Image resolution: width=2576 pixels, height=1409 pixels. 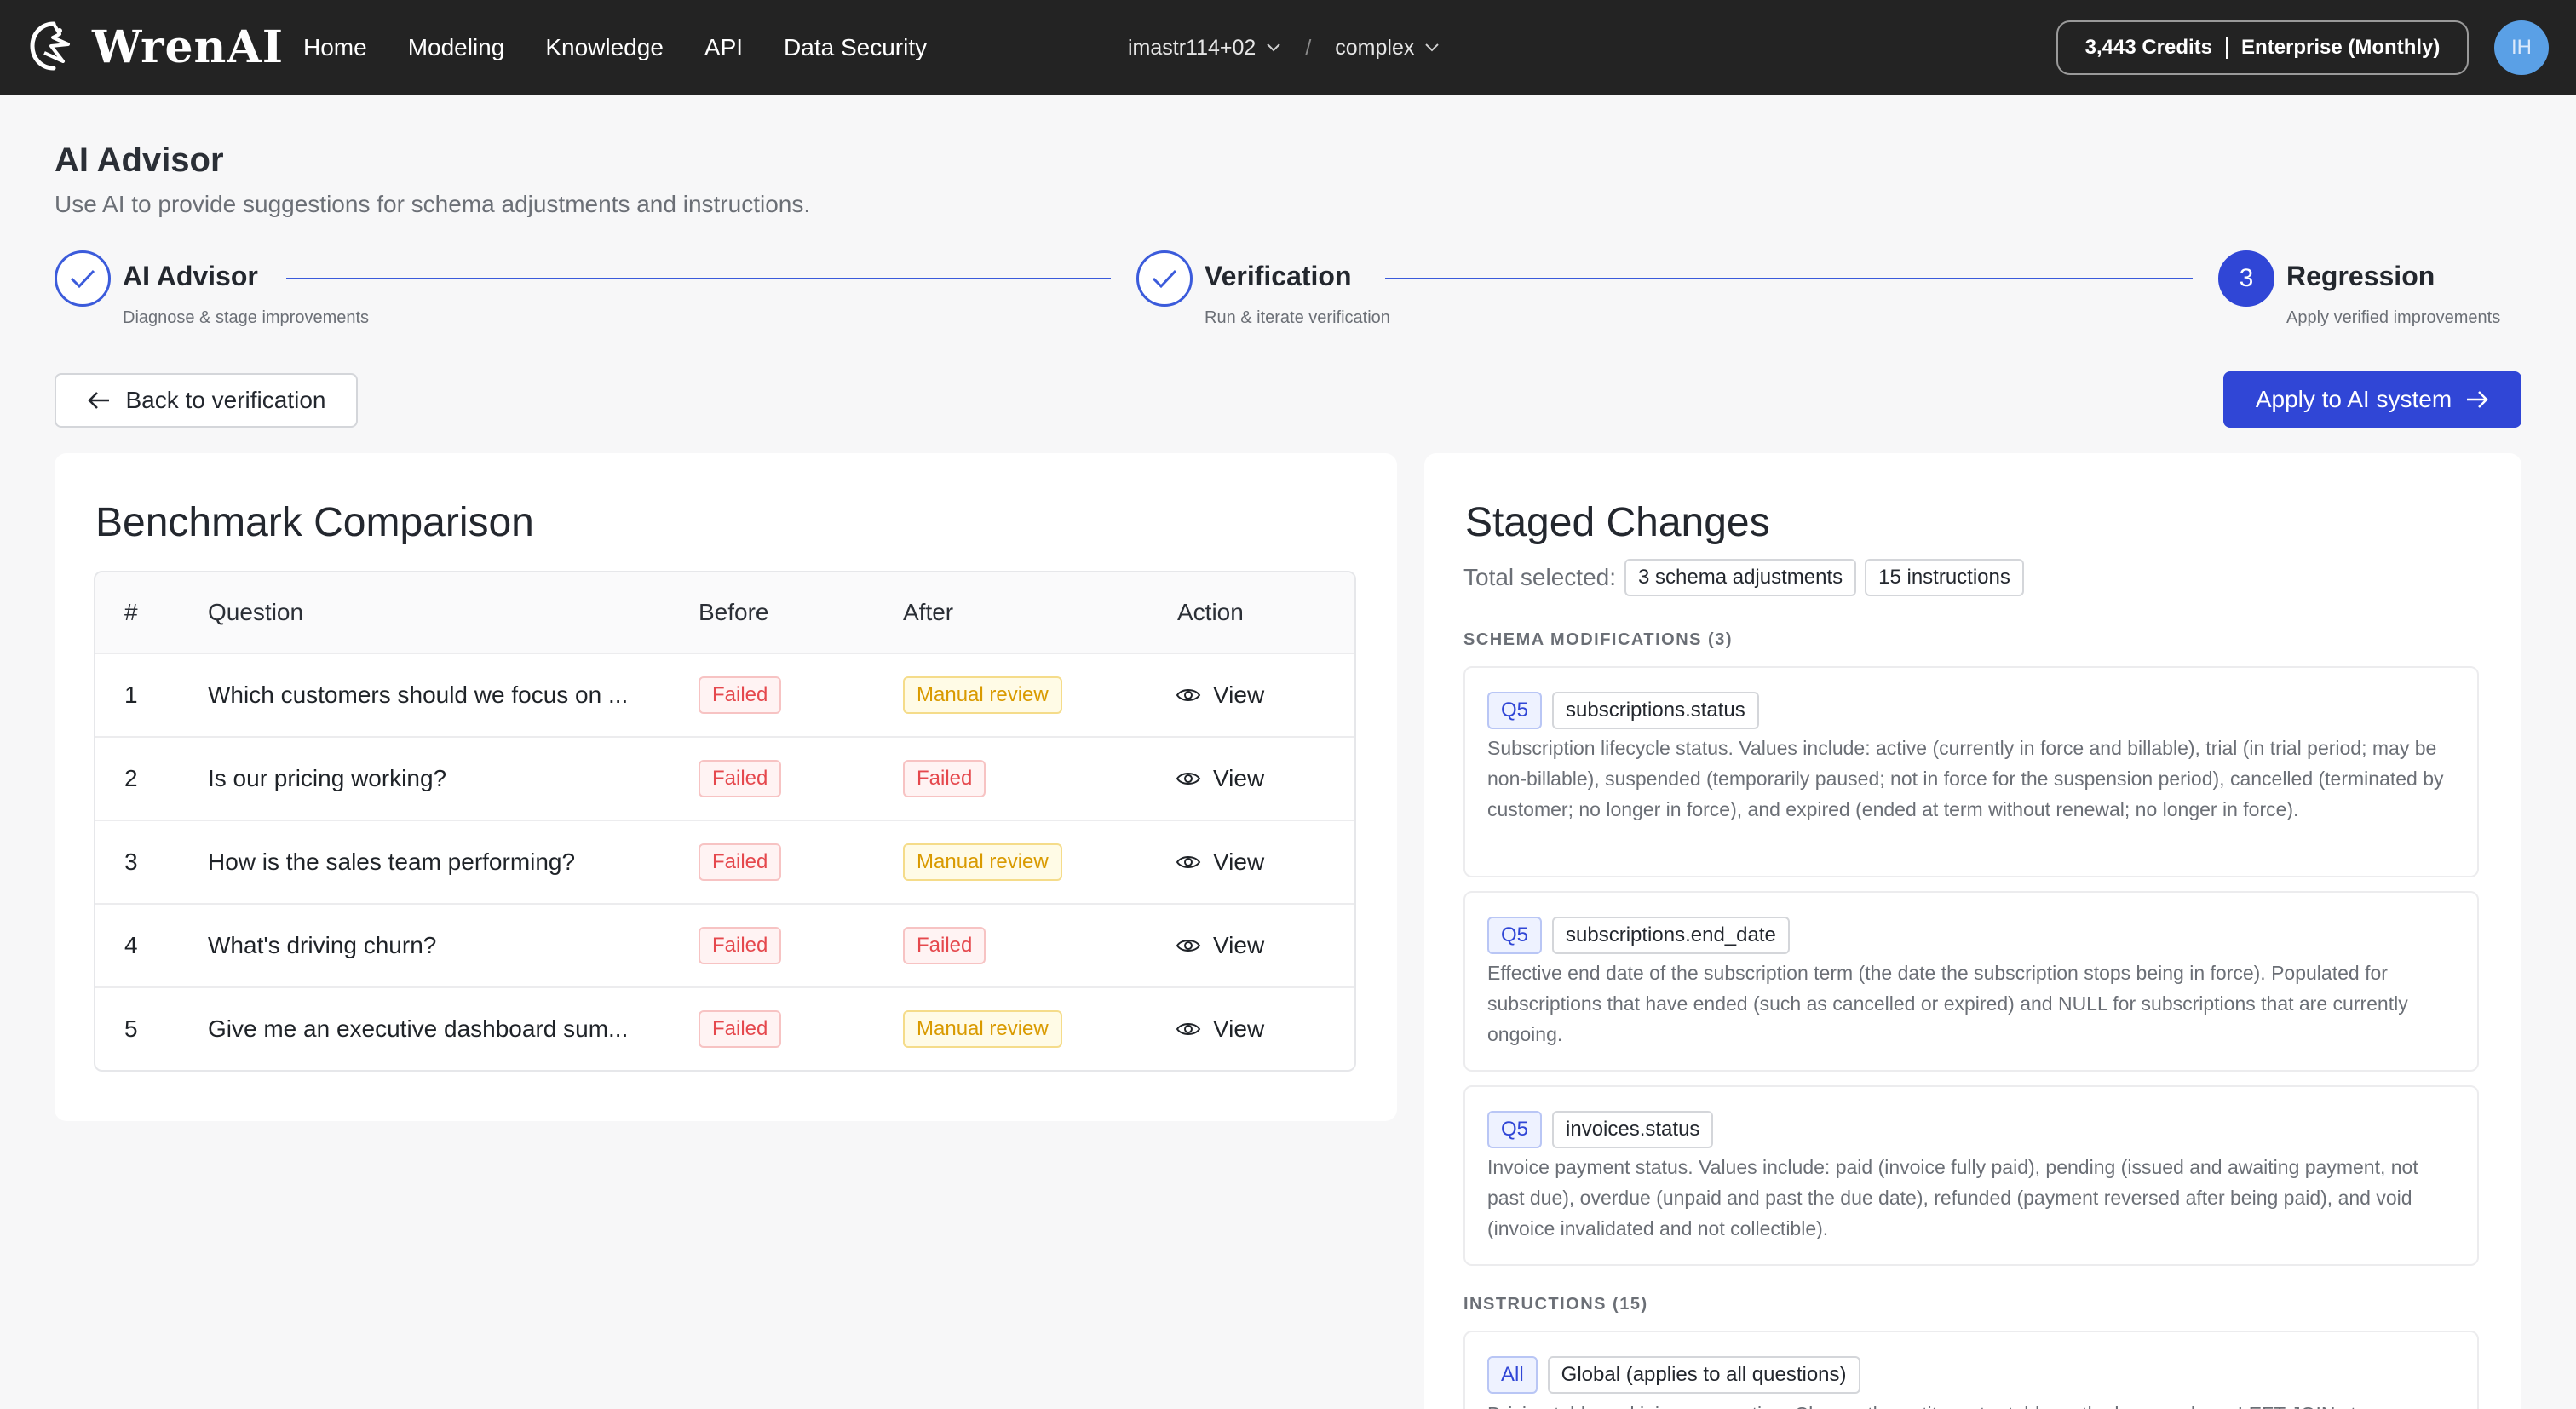 I want to click on brand-logo: WrenAI, so click(x=155, y=47).